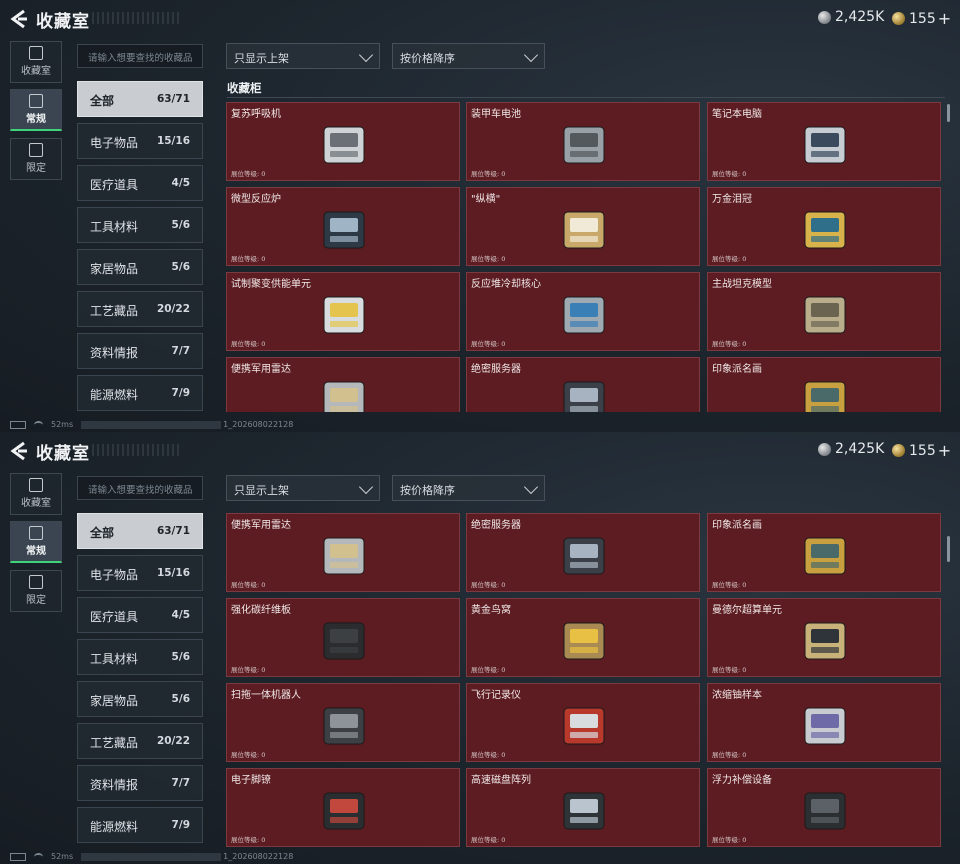 The height and width of the screenshot is (864, 960). I want to click on item-name: 便携军用雷达, so click(261, 369).